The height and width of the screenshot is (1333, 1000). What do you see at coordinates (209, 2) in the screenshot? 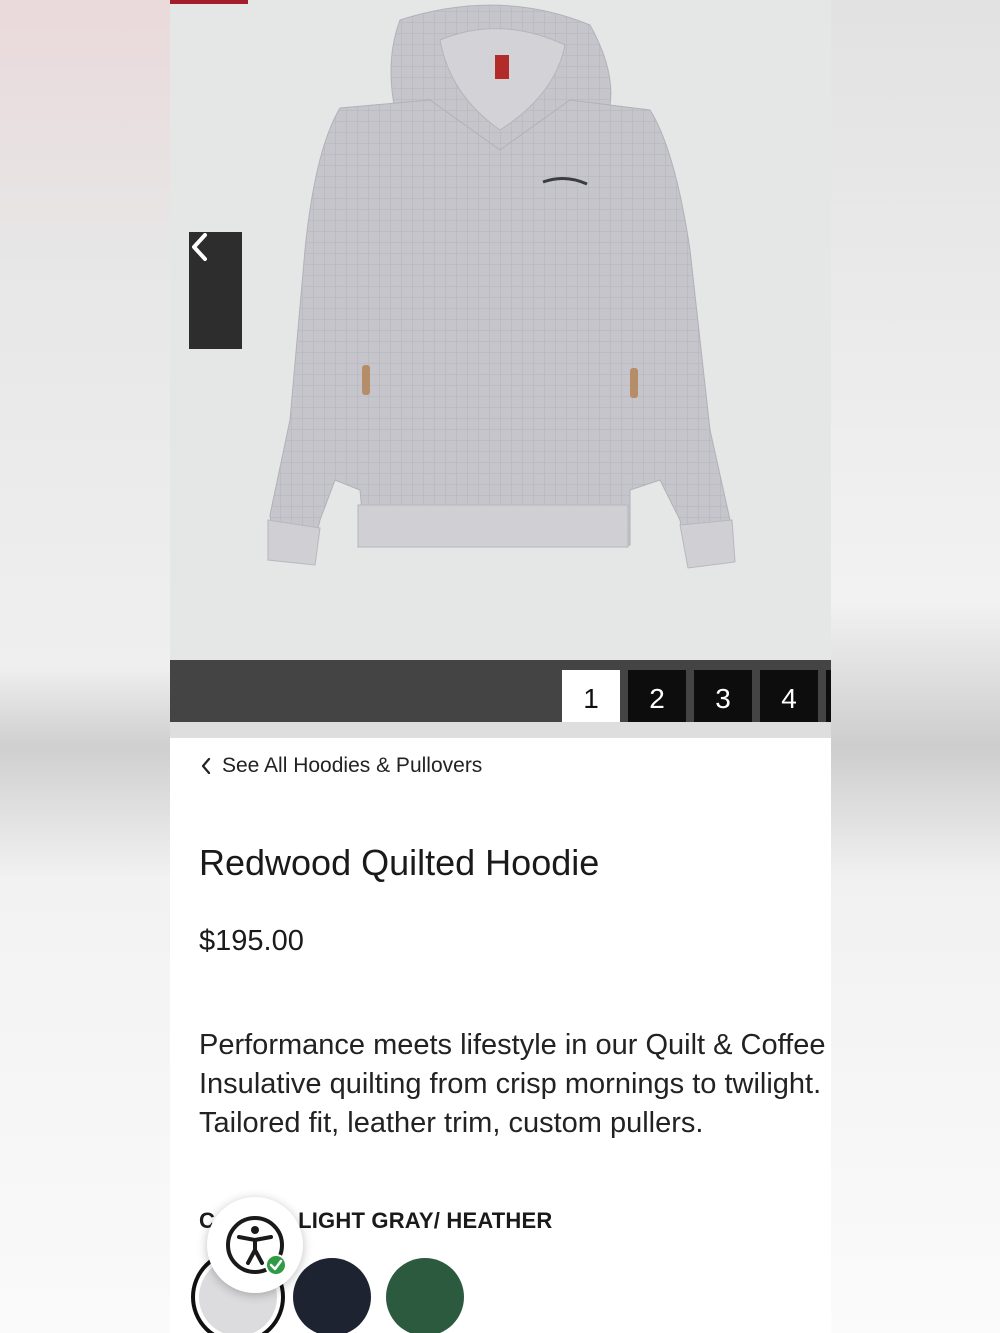
I see `brand-accent-bar` at bounding box center [209, 2].